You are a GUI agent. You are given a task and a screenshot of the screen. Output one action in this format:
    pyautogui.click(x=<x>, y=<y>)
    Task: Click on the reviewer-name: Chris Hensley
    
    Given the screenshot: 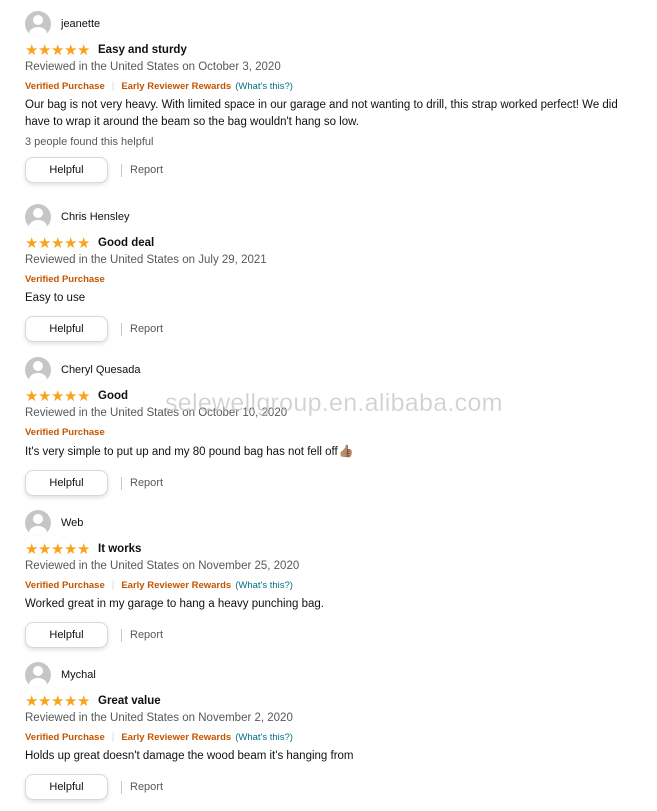 What is the action you would take?
    pyautogui.click(x=95, y=217)
    